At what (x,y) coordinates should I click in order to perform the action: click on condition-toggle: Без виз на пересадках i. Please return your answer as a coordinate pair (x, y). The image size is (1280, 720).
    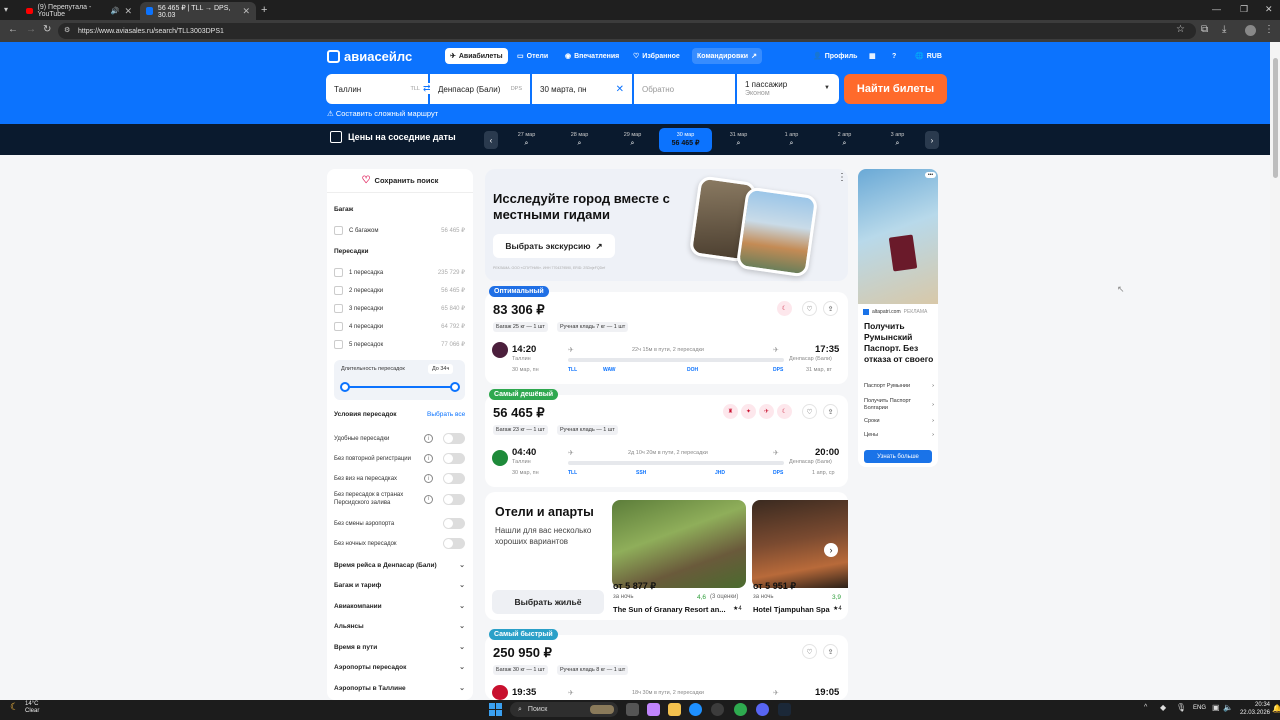
    Looking at the image, I should click on (399, 478).